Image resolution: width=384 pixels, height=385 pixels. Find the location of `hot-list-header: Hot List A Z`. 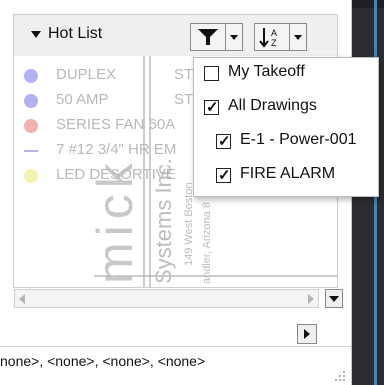

hot-list-header: Hot List A Z is located at coordinates (175, 35).